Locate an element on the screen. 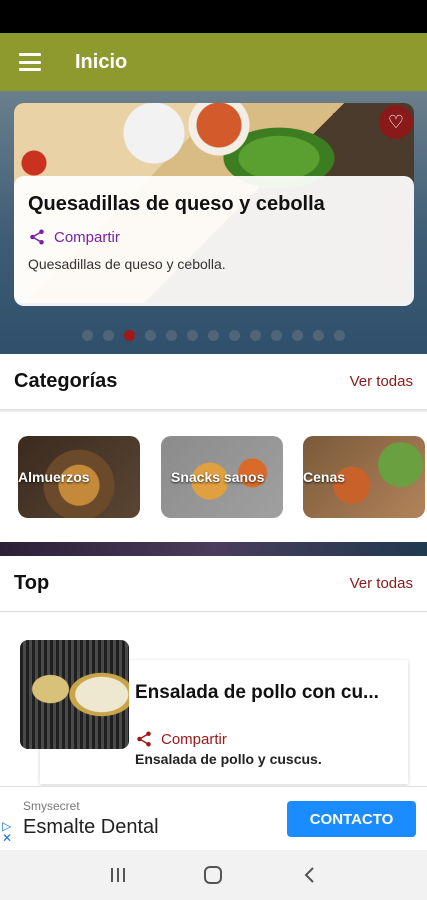  home-button is located at coordinates (213, 875).